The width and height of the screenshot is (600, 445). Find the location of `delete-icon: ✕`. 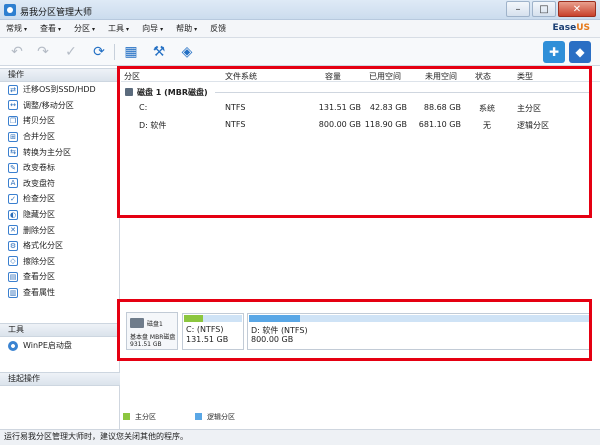

delete-icon: ✕ is located at coordinates (13, 230).